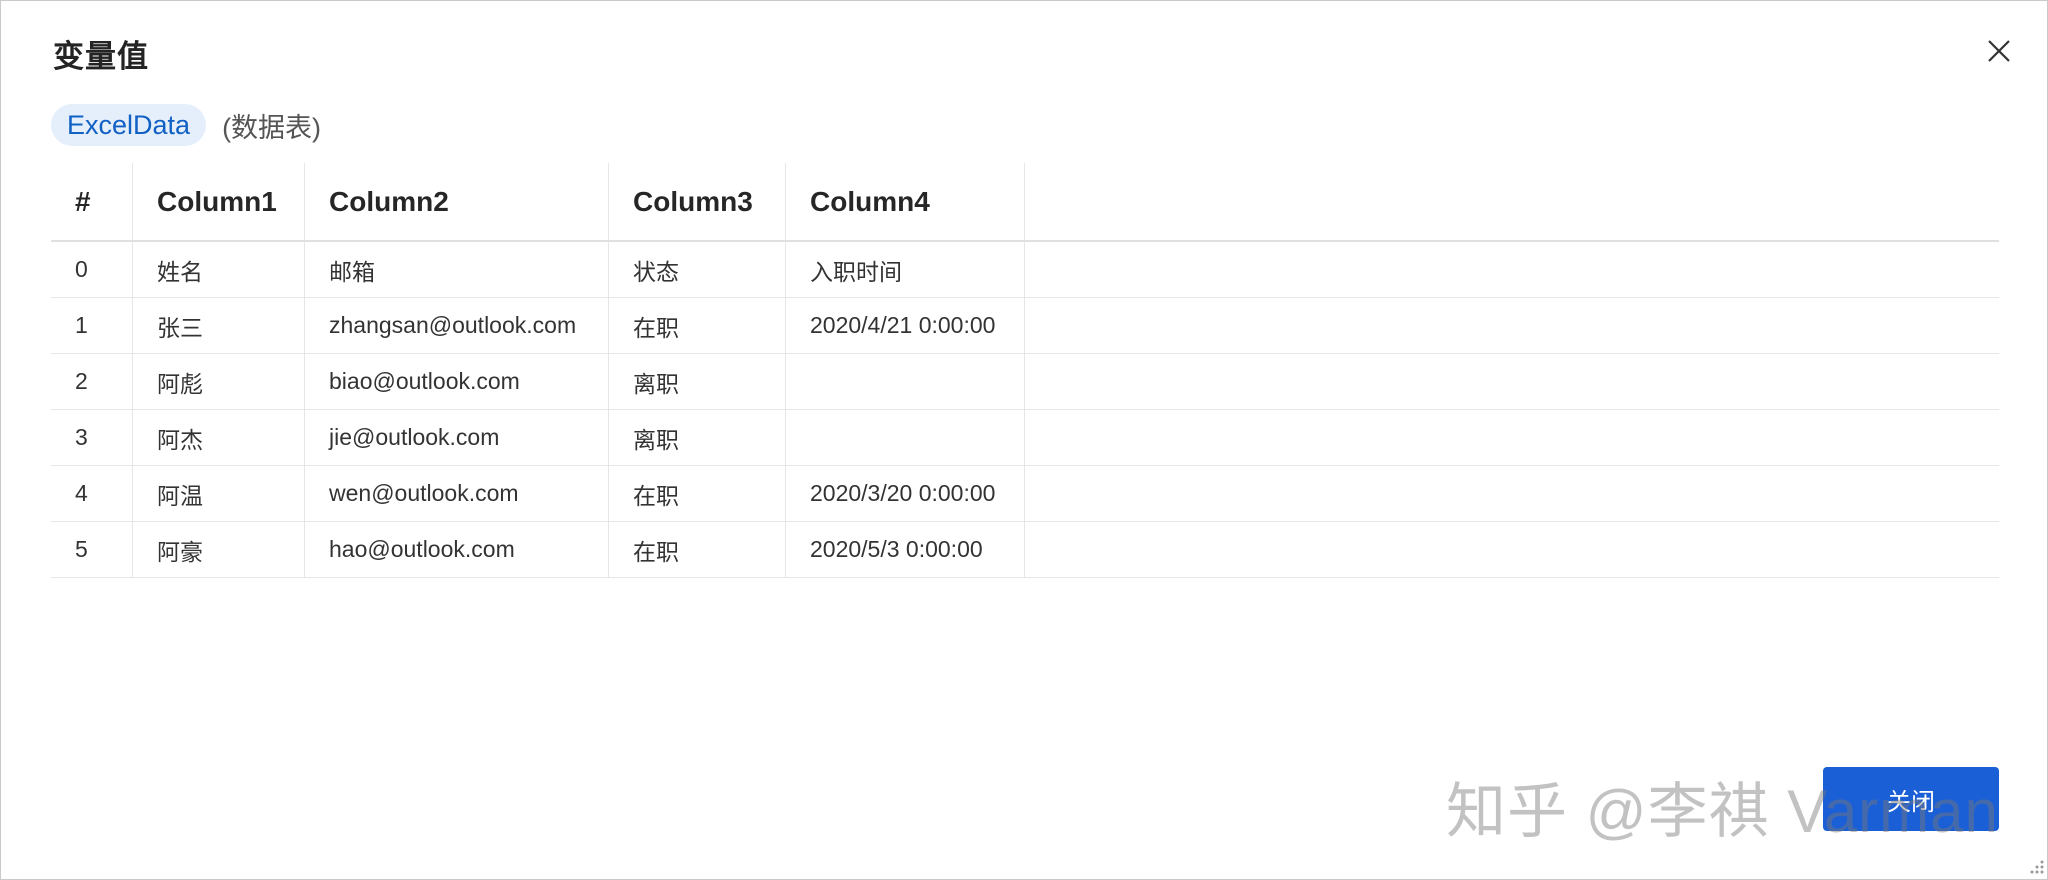 The height and width of the screenshot is (880, 2048). I want to click on table-cell: 张三, so click(219, 325).